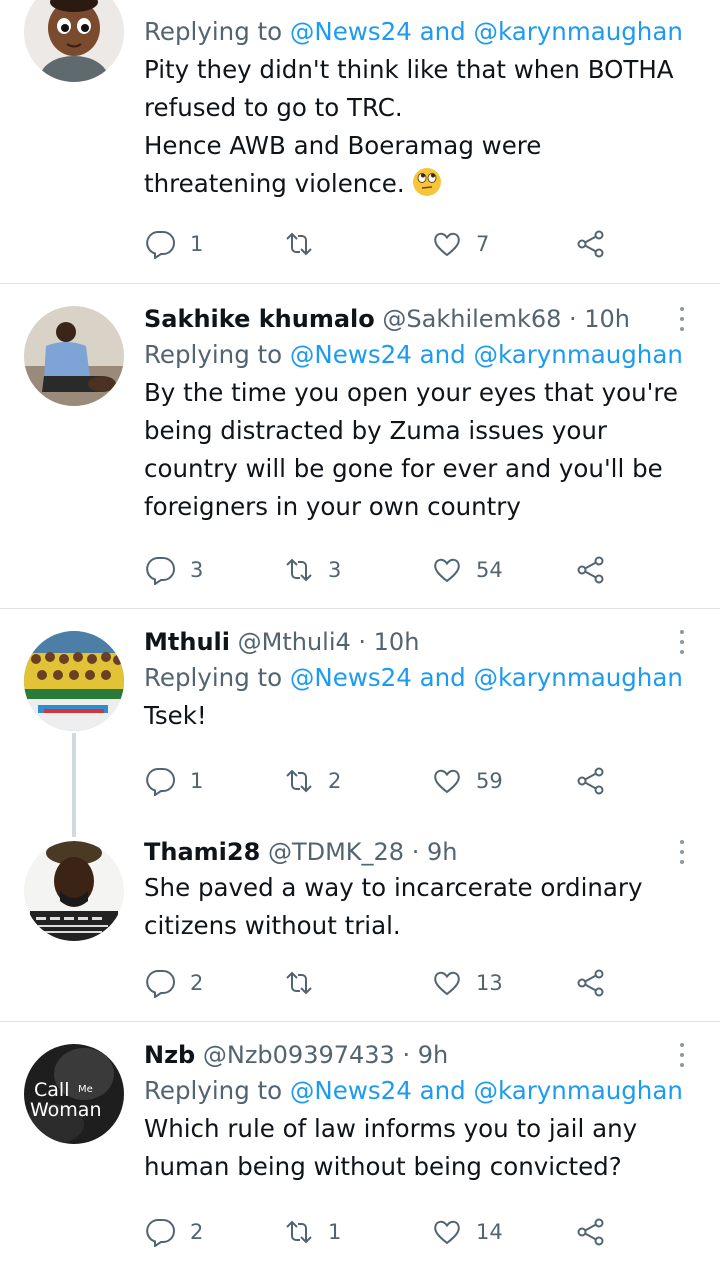 This screenshot has height=1263, width=720. I want to click on retweet-count: 1, so click(335, 1232).